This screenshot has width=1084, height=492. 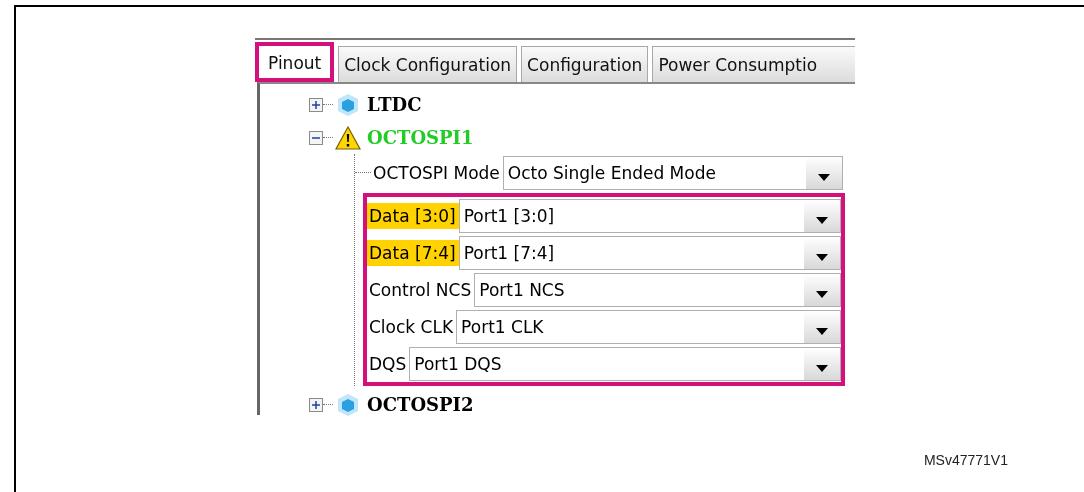 What do you see at coordinates (348, 137) in the screenshot?
I see `warning-icon` at bounding box center [348, 137].